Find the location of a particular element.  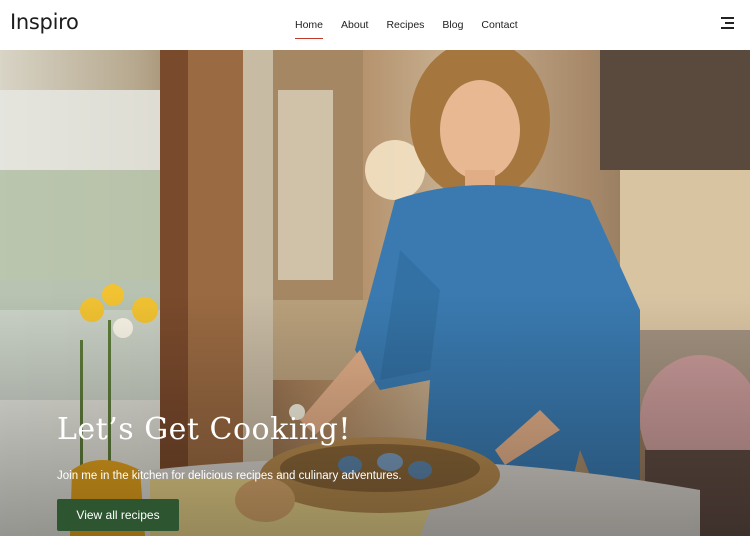

hamburger-menu-icon is located at coordinates (727, 23).